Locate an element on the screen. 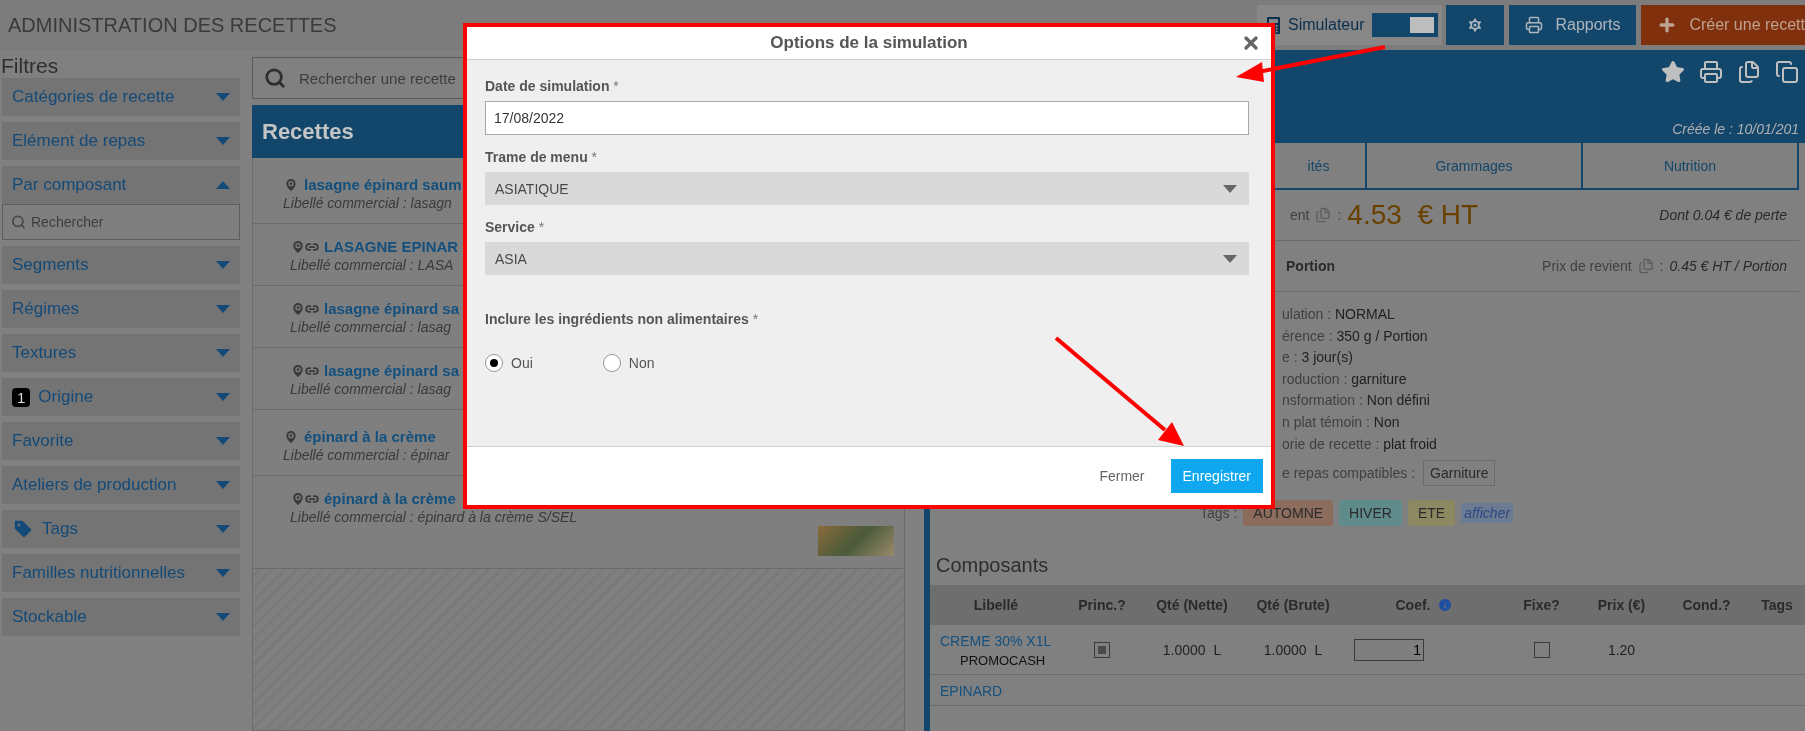  property-line: nsformation : Non défini is located at coordinates (1356, 401).